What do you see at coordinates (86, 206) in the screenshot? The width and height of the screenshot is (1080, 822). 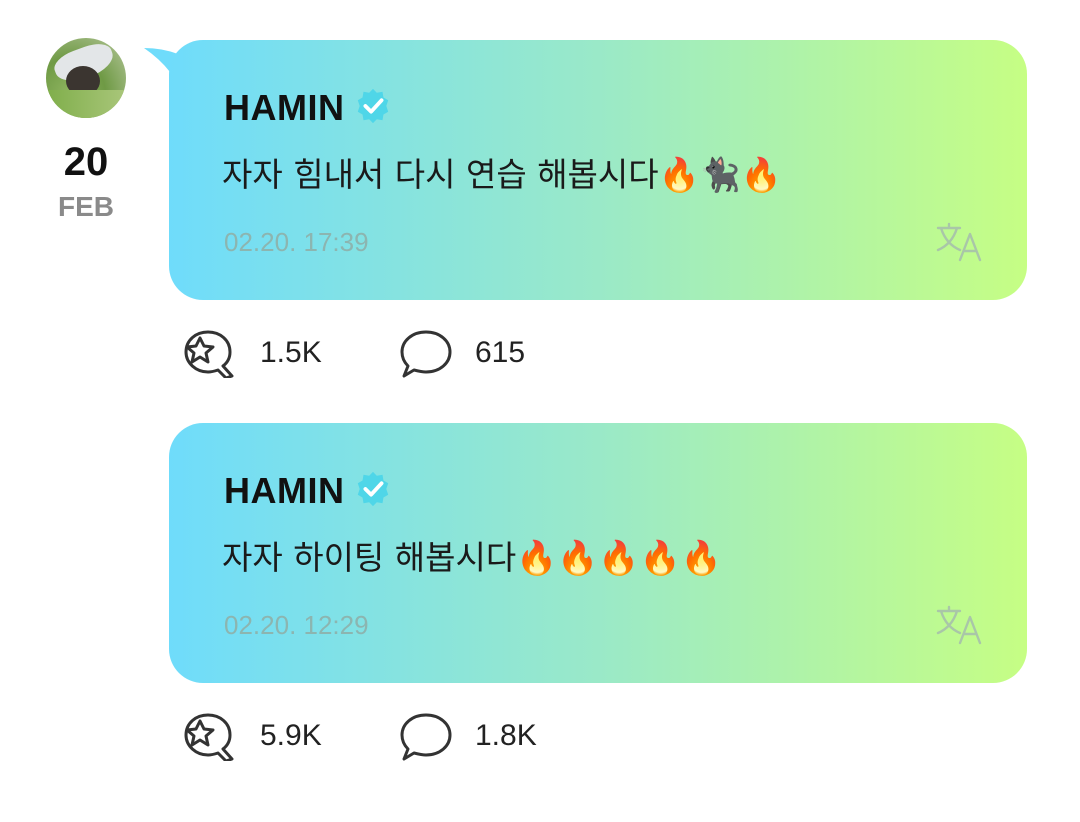 I see `date-month: FEB` at bounding box center [86, 206].